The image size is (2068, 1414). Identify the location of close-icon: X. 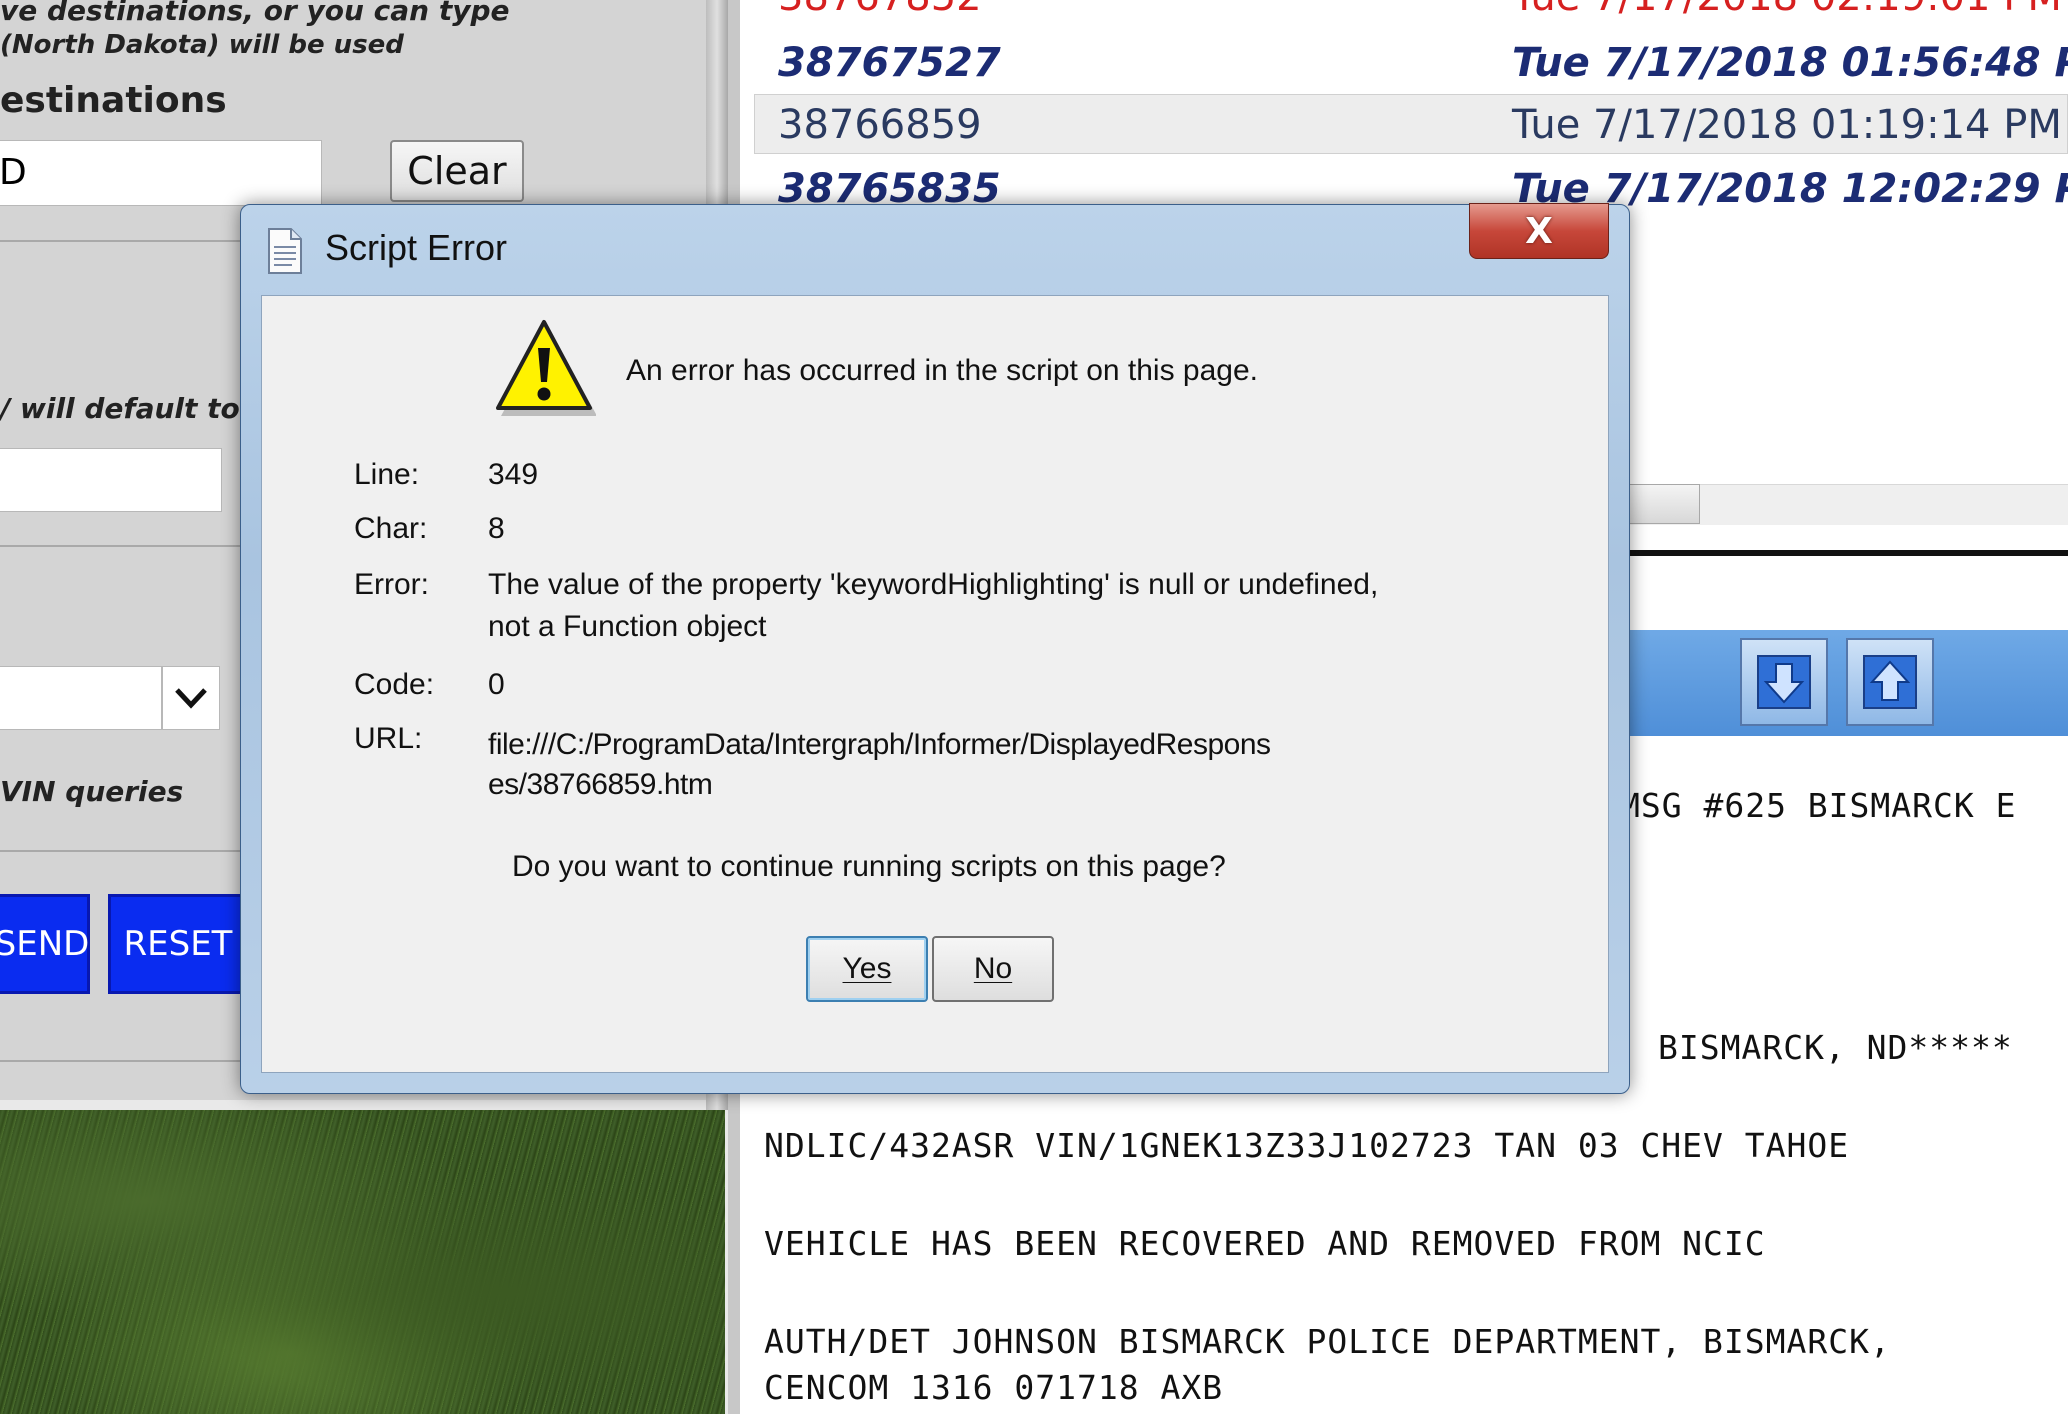
(1539, 231).